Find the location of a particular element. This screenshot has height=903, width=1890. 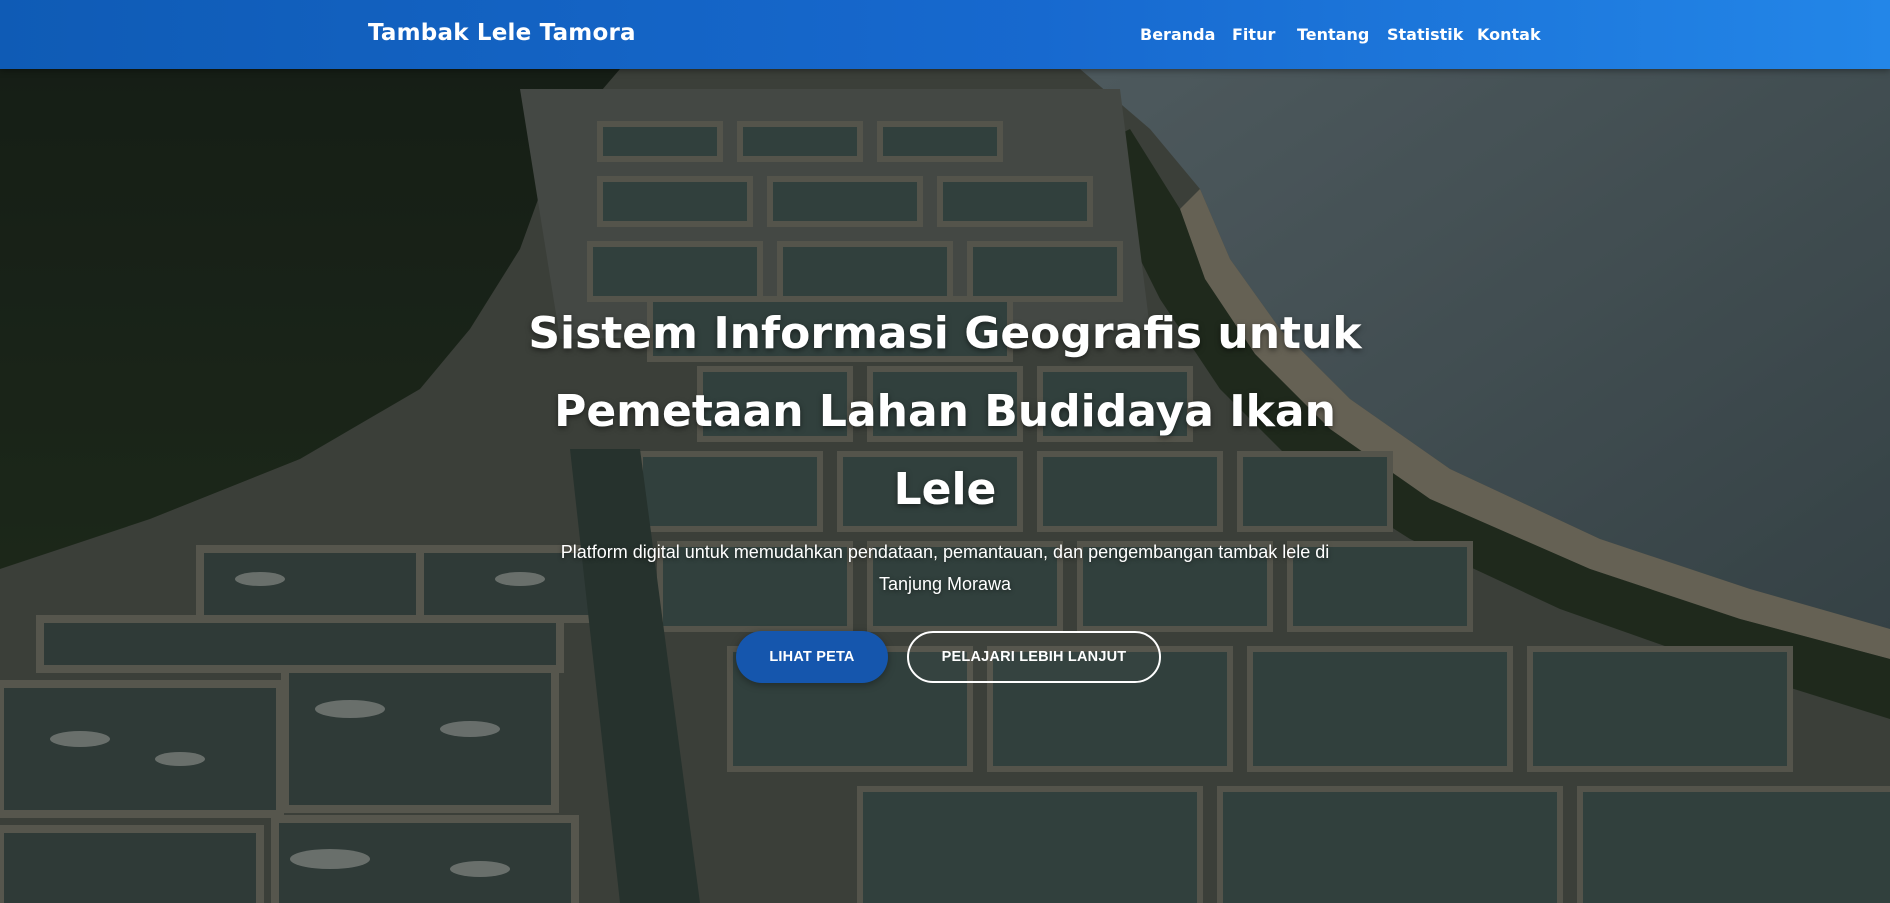

nav-link-tentang: Tentang is located at coordinates (1333, 34).